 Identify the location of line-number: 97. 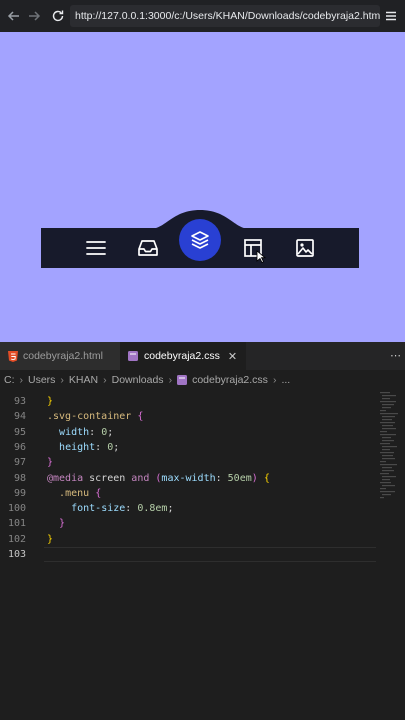
(19, 463).